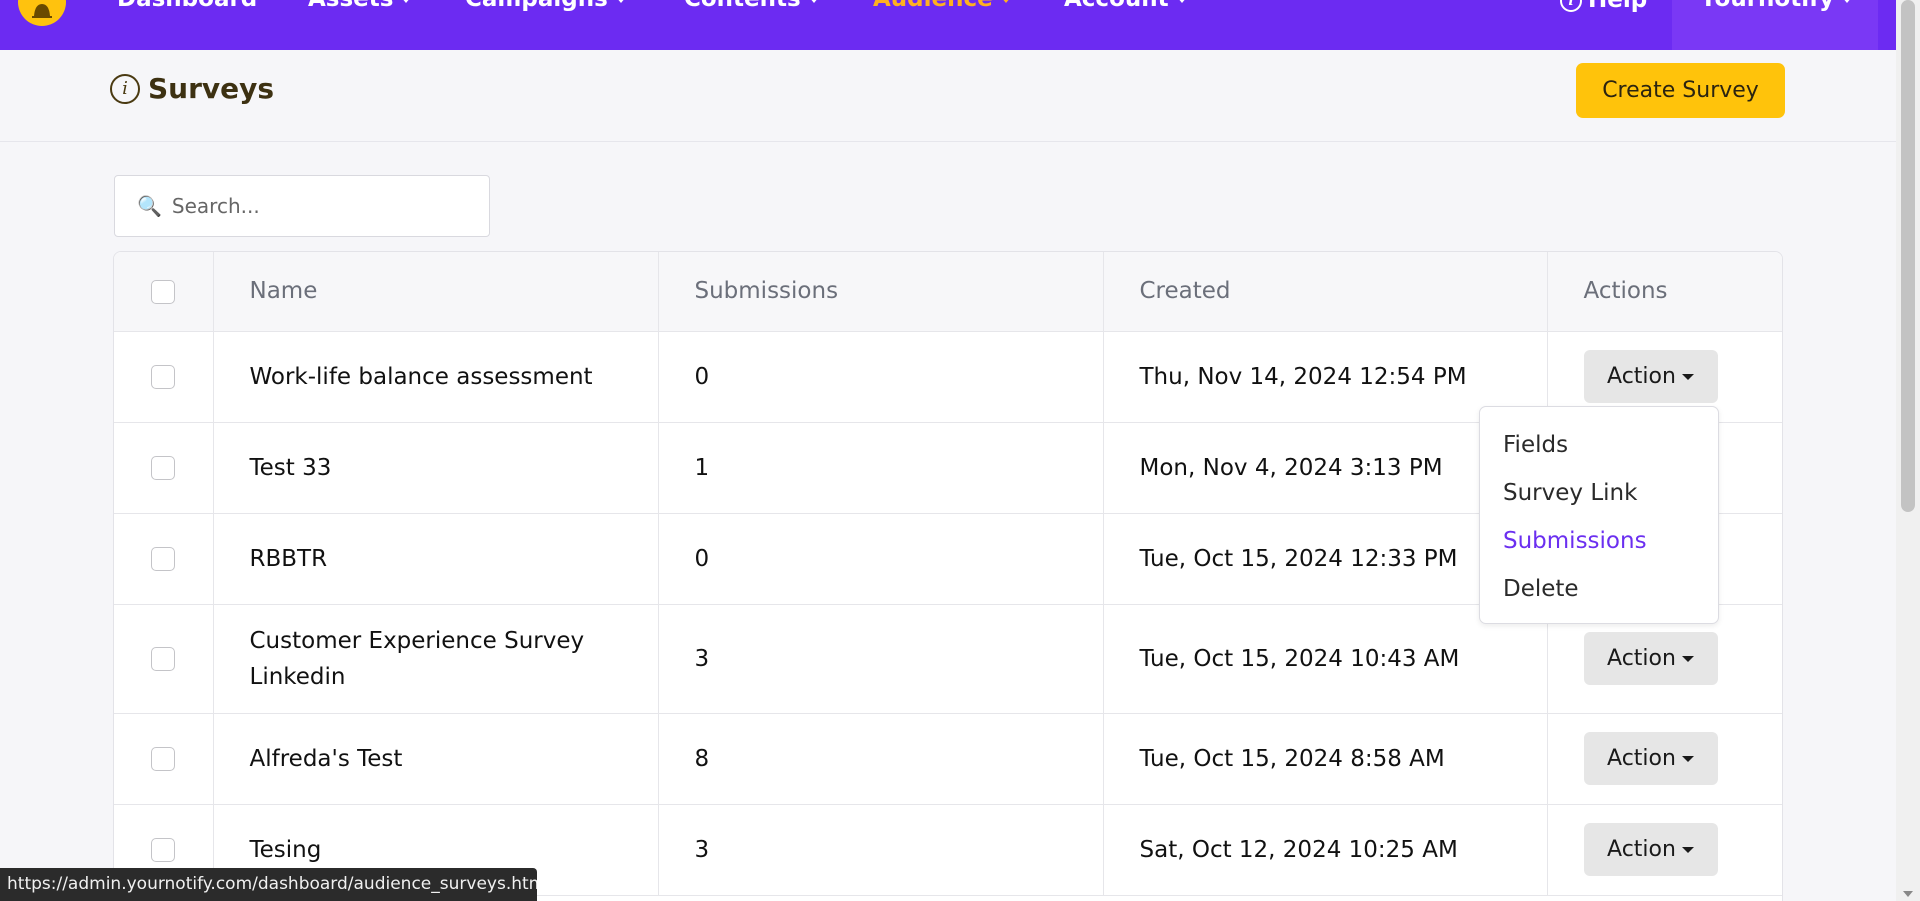 This screenshot has height=901, width=1920. I want to click on search-icon: 🔍, so click(149, 206).